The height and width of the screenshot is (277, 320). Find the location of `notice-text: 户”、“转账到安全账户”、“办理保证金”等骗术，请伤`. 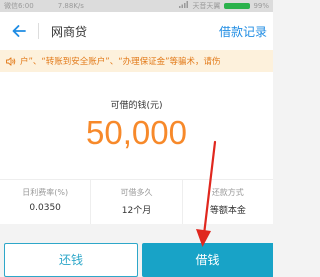

notice-text: 户”、“转账到安全账户”、“办理保证金”等骗术，请伤 is located at coordinates (120, 62).